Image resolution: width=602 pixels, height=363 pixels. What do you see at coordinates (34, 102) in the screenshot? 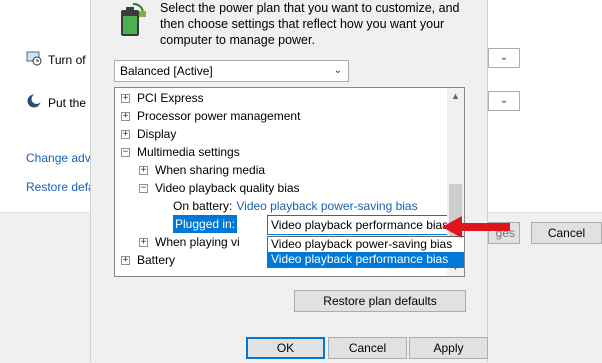
I see `moon-icon` at bounding box center [34, 102].